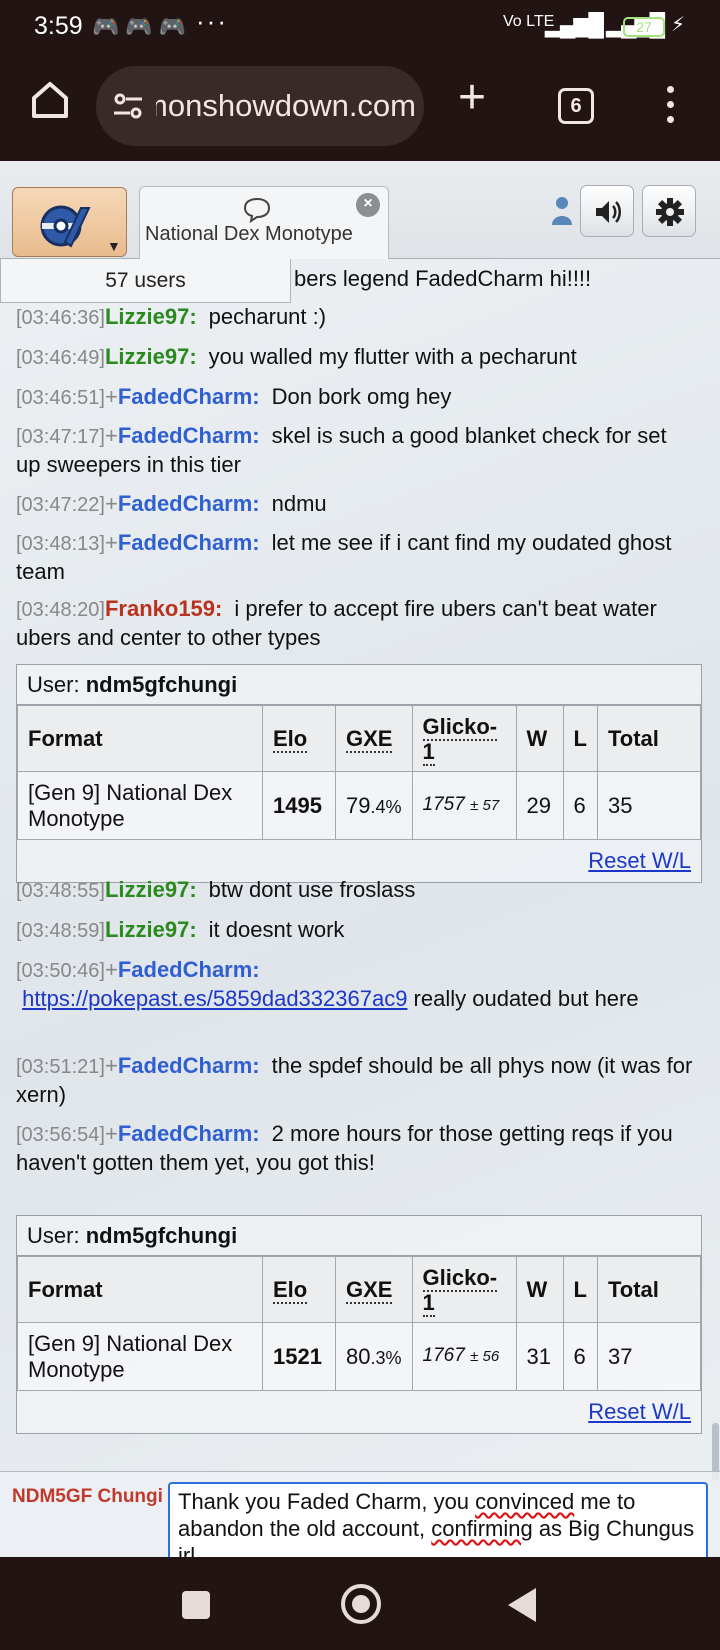 The image size is (720, 1650). Describe the element at coordinates (562, 210) in the screenshot. I see `user-icon` at that location.